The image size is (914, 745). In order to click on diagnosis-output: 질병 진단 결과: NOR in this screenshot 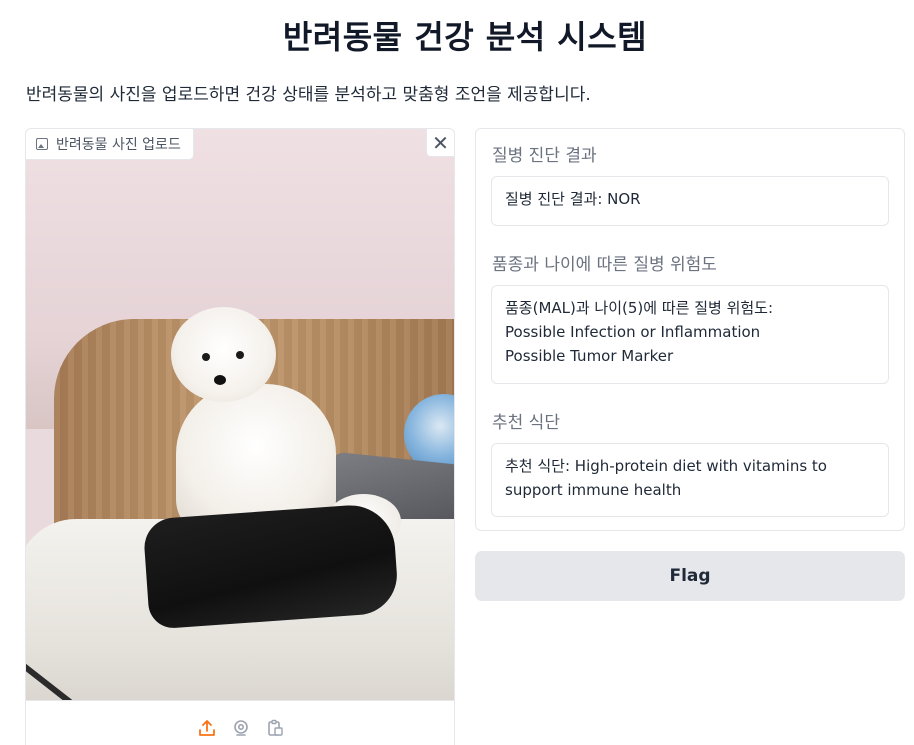, I will do `click(690, 201)`.